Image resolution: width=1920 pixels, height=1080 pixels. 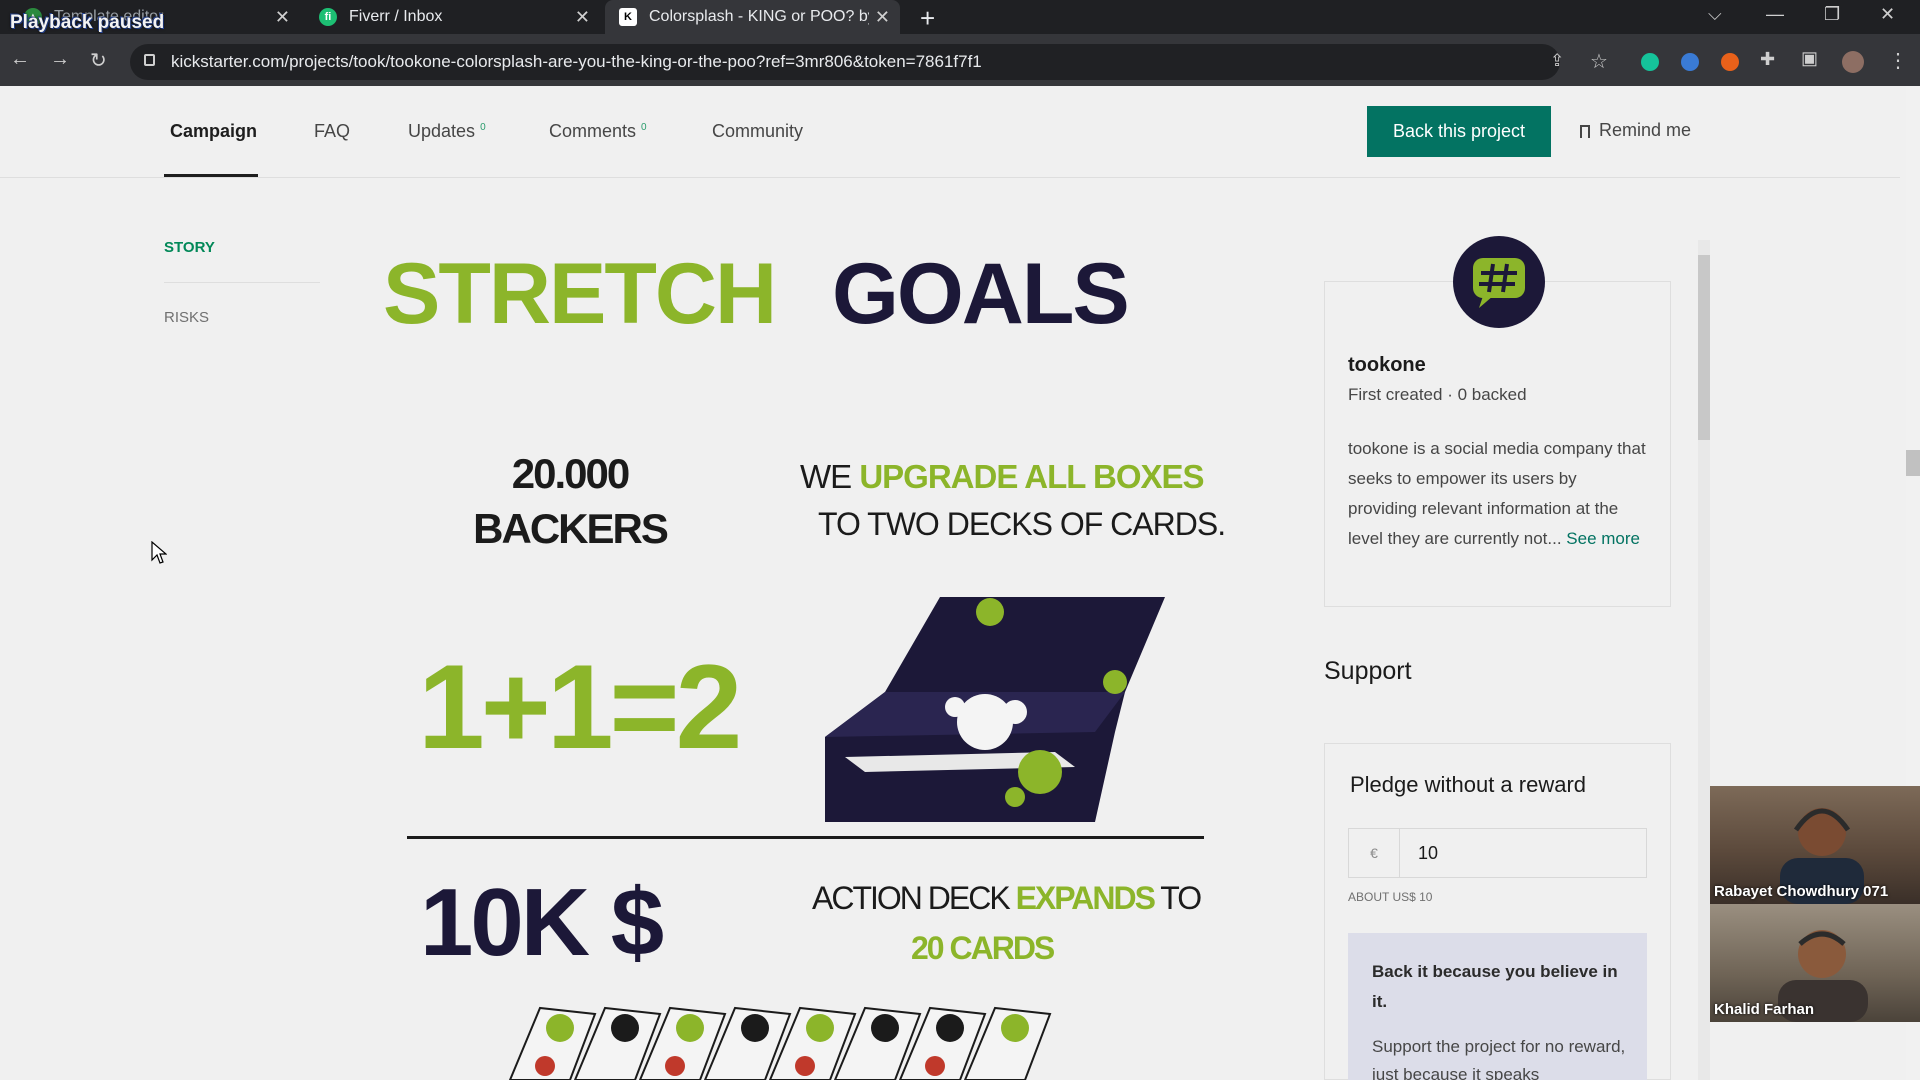 What do you see at coordinates (1523, 853) in the screenshot?
I see `pledge-amount-input` at bounding box center [1523, 853].